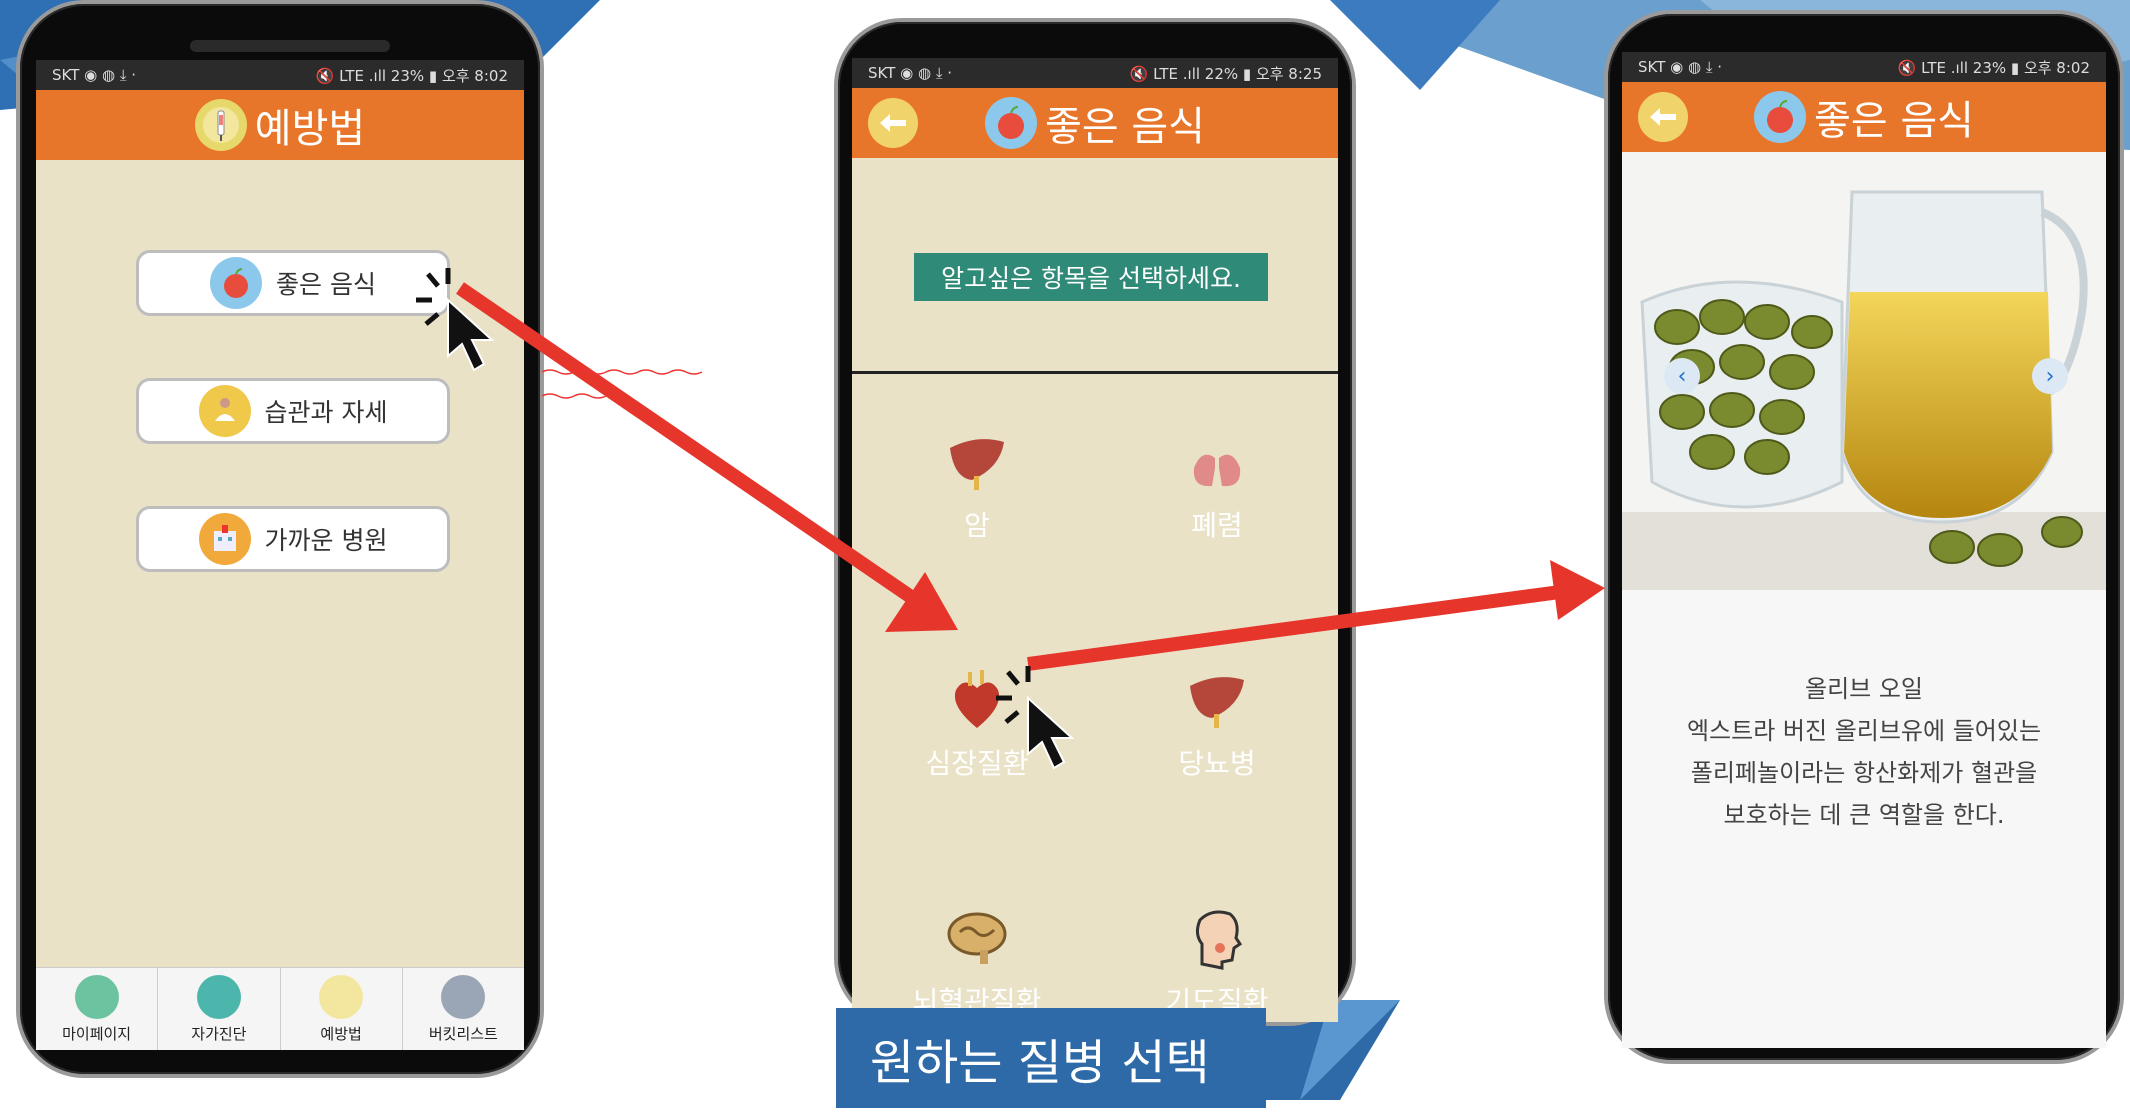  I want to click on good-food-button: 좋은 음식, so click(293, 283).